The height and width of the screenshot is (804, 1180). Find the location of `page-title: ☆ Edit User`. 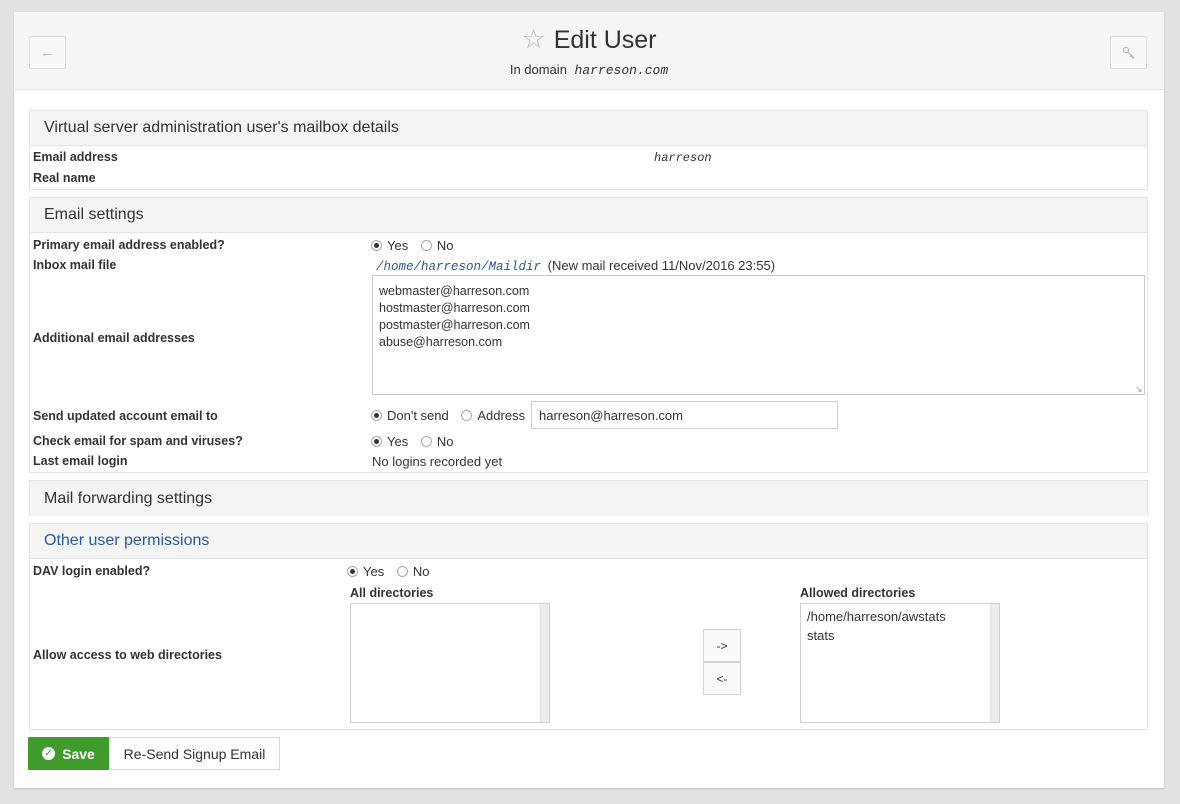

page-title: ☆ Edit User is located at coordinates (588, 40).